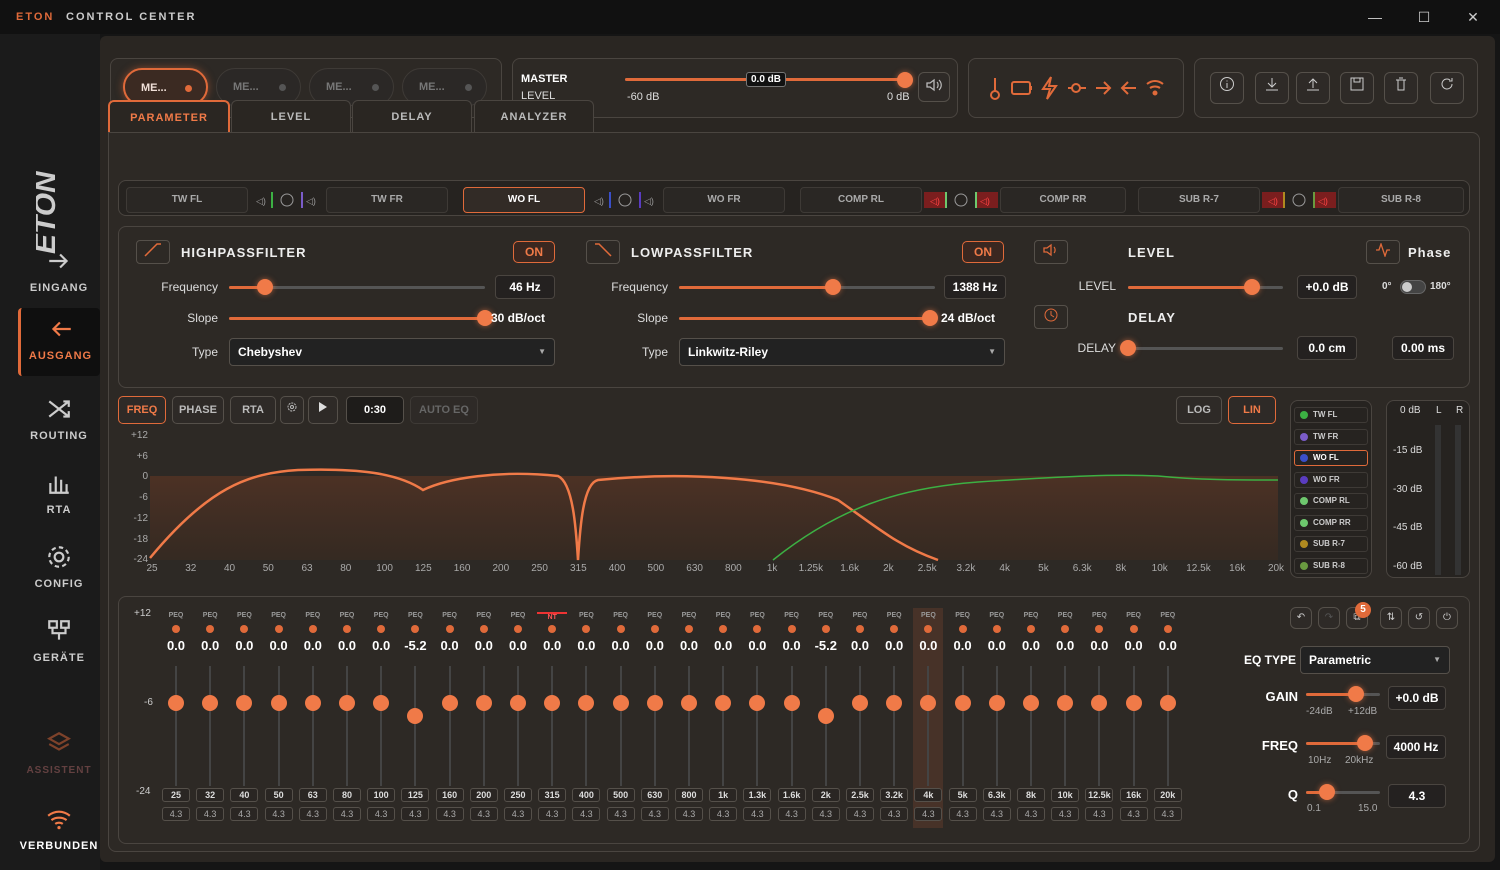 This screenshot has height=870, width=1500. What do you see at coordinates (1356, 694) in the screenshot?
I see `eq-gain-knob` at bounding box center [1356, 694].